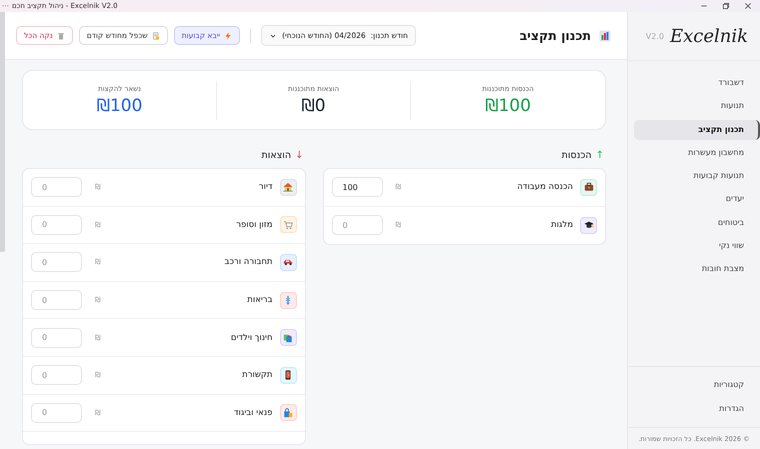 This screenshot has height=449, width=760. What do you see at coordinates (252, 413) in the screenshot?
I see `category-label: פנאי וביגוד` at bounding box center [252, 413].